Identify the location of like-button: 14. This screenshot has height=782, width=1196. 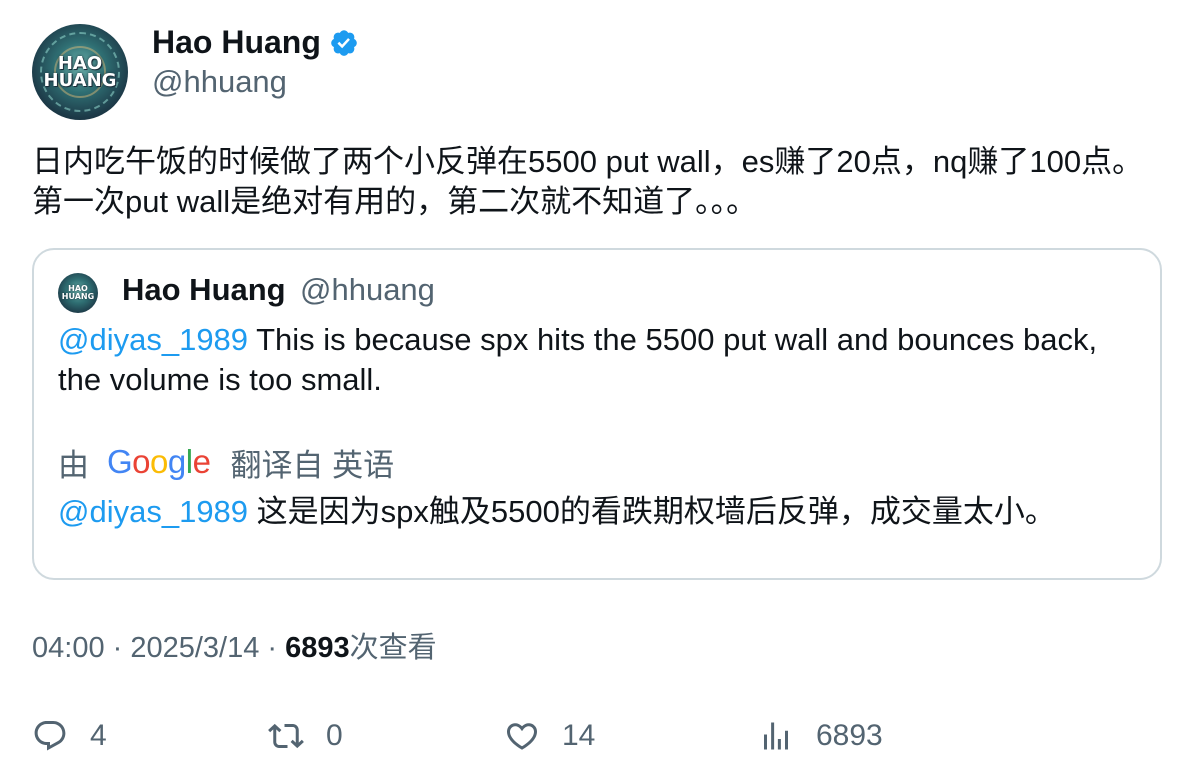
(549, 736).